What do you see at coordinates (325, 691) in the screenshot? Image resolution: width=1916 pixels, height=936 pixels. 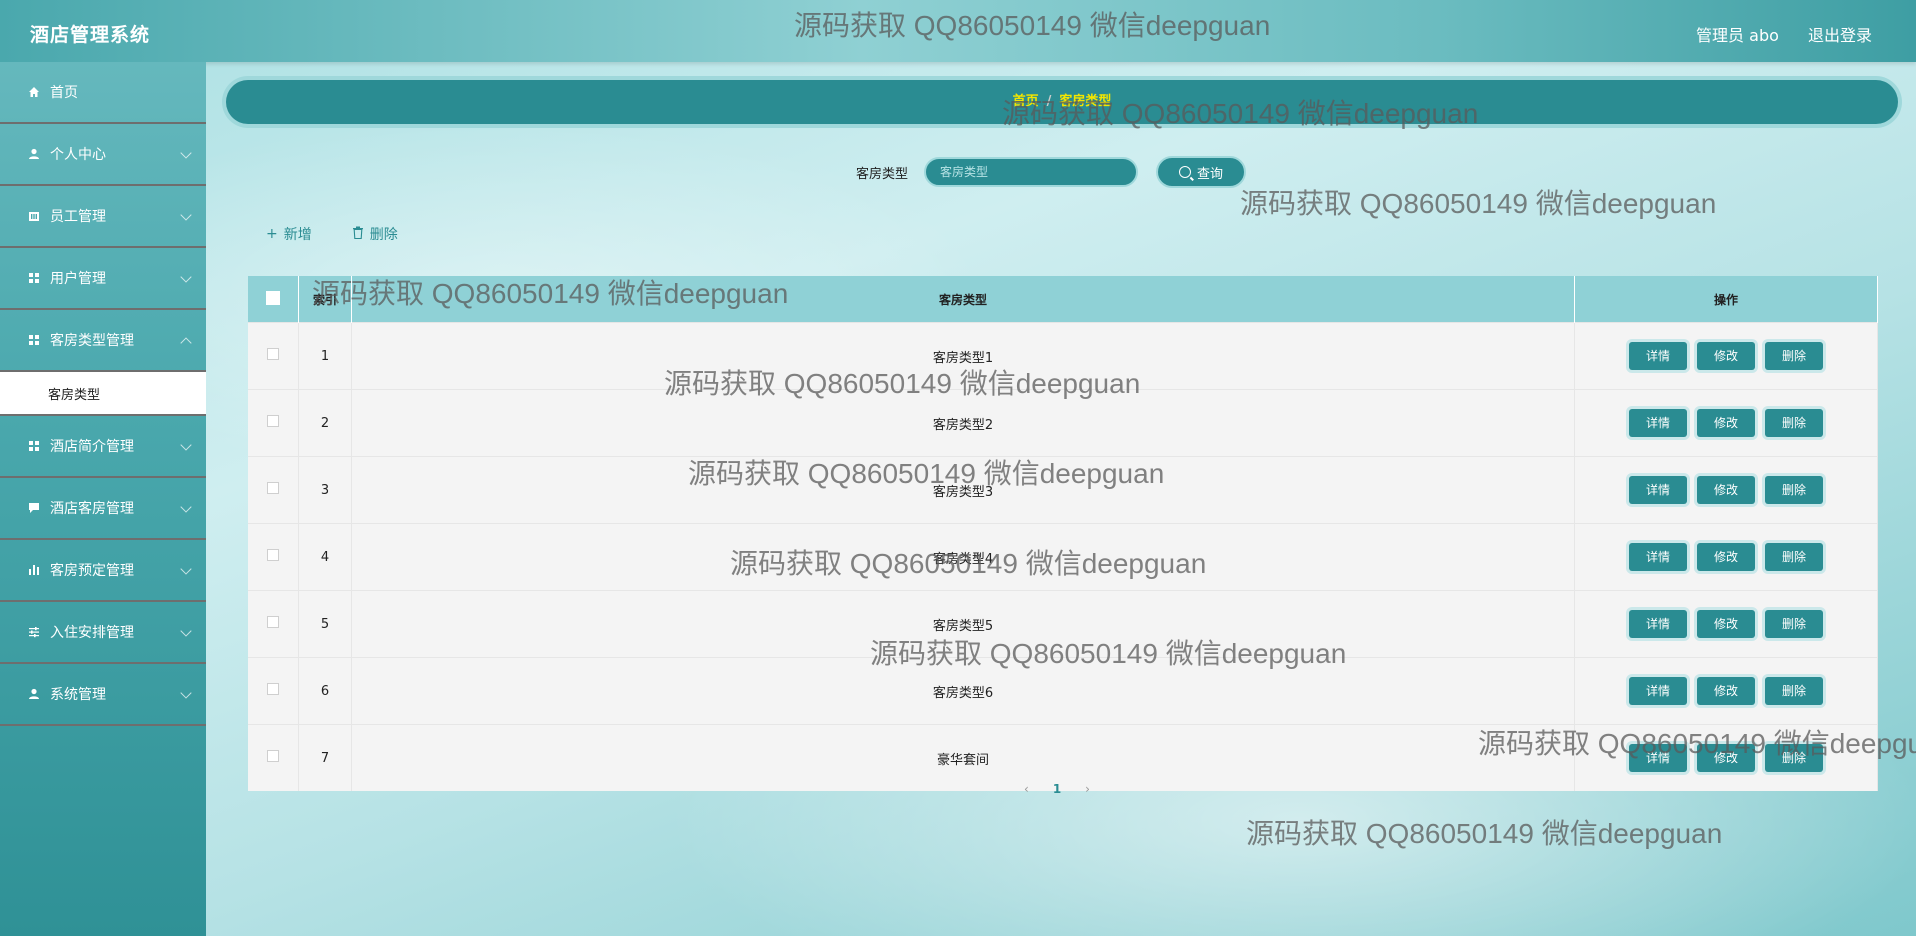 I see `row-index: 6` at bounding box center [325, 691].